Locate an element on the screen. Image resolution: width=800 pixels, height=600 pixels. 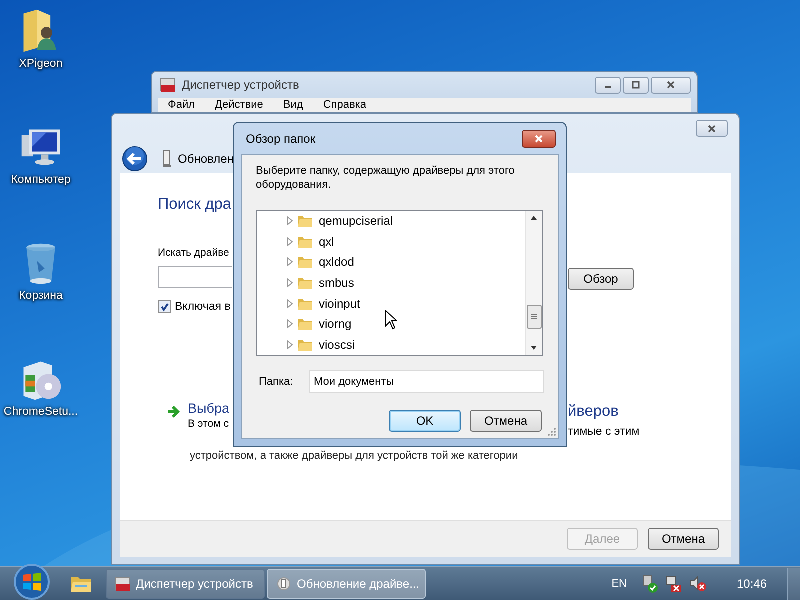
path-field is located at coordinates (195, 277).